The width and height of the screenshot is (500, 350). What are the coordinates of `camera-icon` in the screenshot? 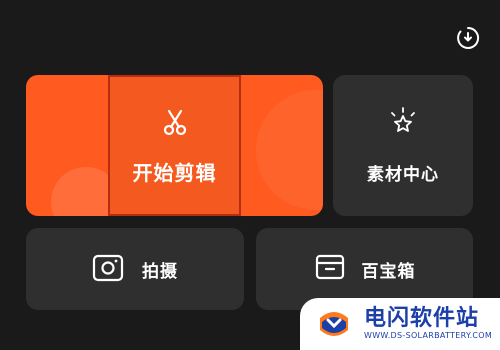 It's located at (108, 269).